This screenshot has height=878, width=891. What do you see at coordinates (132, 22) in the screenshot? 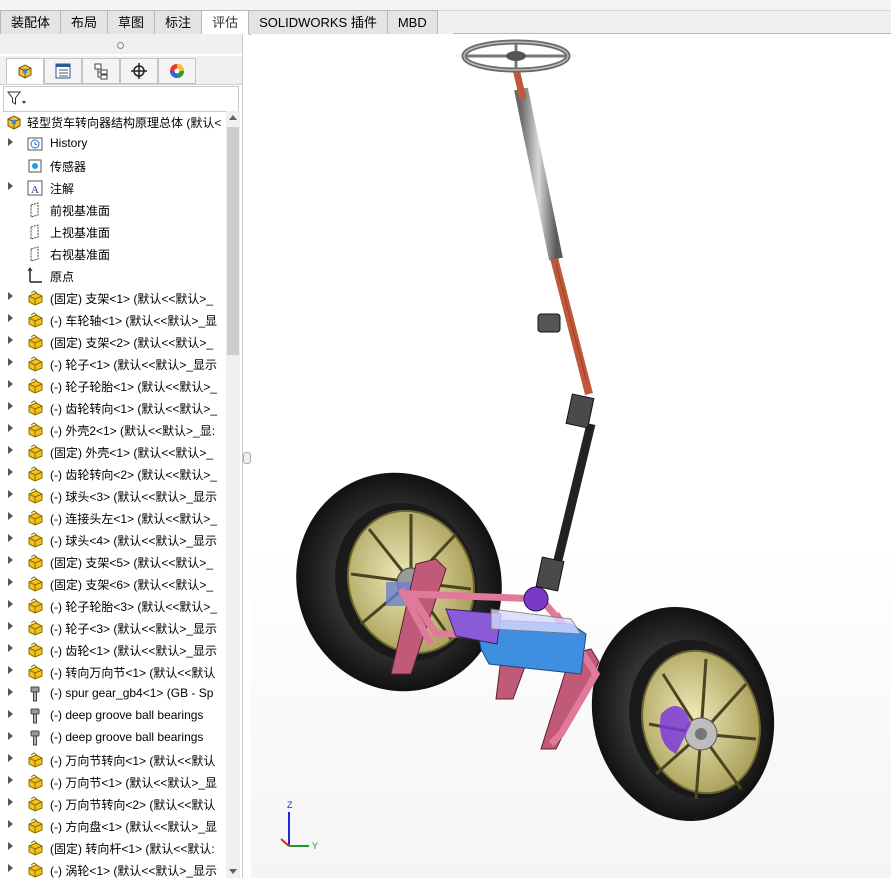
I see `tab-sketch: 草图` at bounding box center [132, 22].